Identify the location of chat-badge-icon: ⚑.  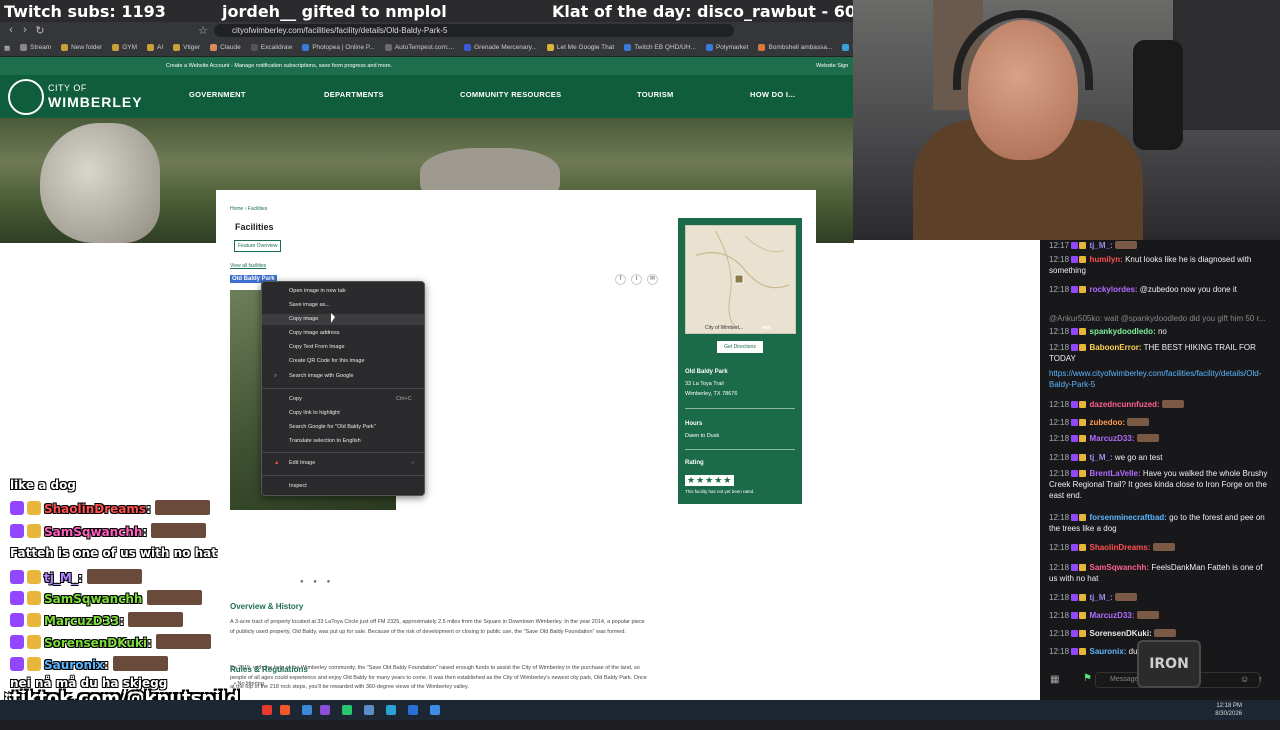
(1087, 678).